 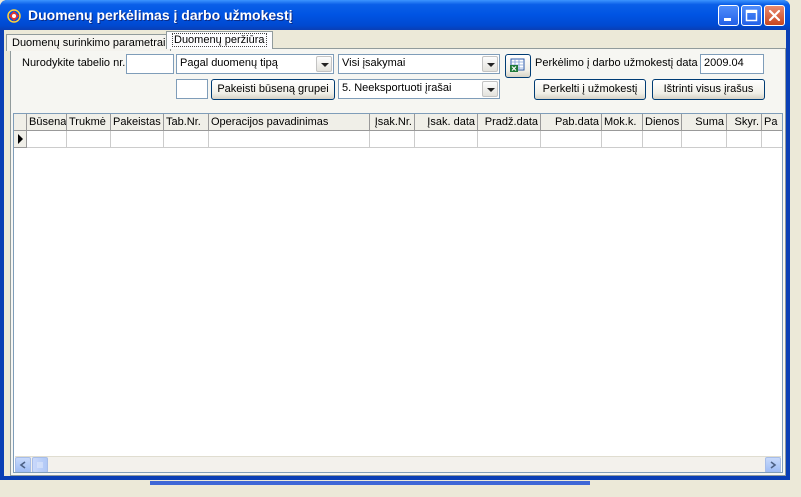 What do you see at coordinates (229, 63) in the screenshot?
I see `data-type-select-value: Pagal duomenų tipą` at bounding box center [229, 63].